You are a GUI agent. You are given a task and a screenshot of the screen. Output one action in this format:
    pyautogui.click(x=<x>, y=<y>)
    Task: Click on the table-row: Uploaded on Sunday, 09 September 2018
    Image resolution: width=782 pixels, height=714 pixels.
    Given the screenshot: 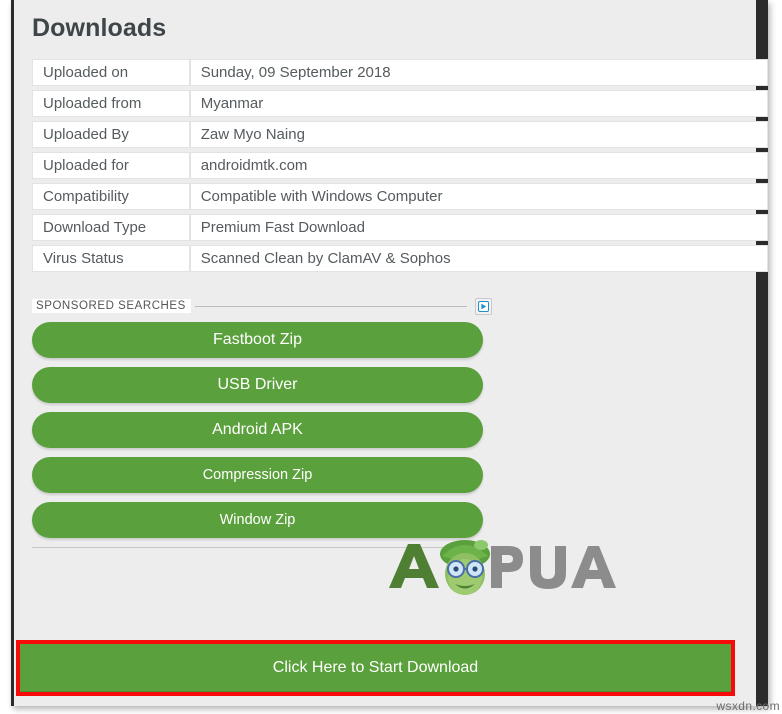 What is the action you would take?
    pyautogui.click(x=400, y=72)
    